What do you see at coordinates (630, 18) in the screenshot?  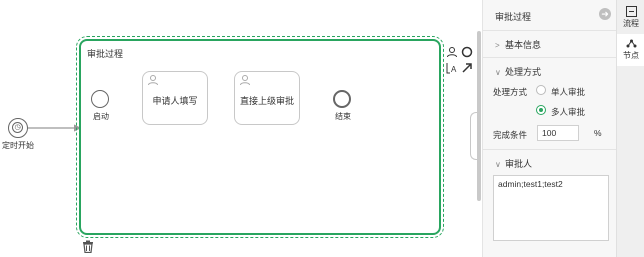 I see `tab-flow: 流程` at bounding box center [630, 18].